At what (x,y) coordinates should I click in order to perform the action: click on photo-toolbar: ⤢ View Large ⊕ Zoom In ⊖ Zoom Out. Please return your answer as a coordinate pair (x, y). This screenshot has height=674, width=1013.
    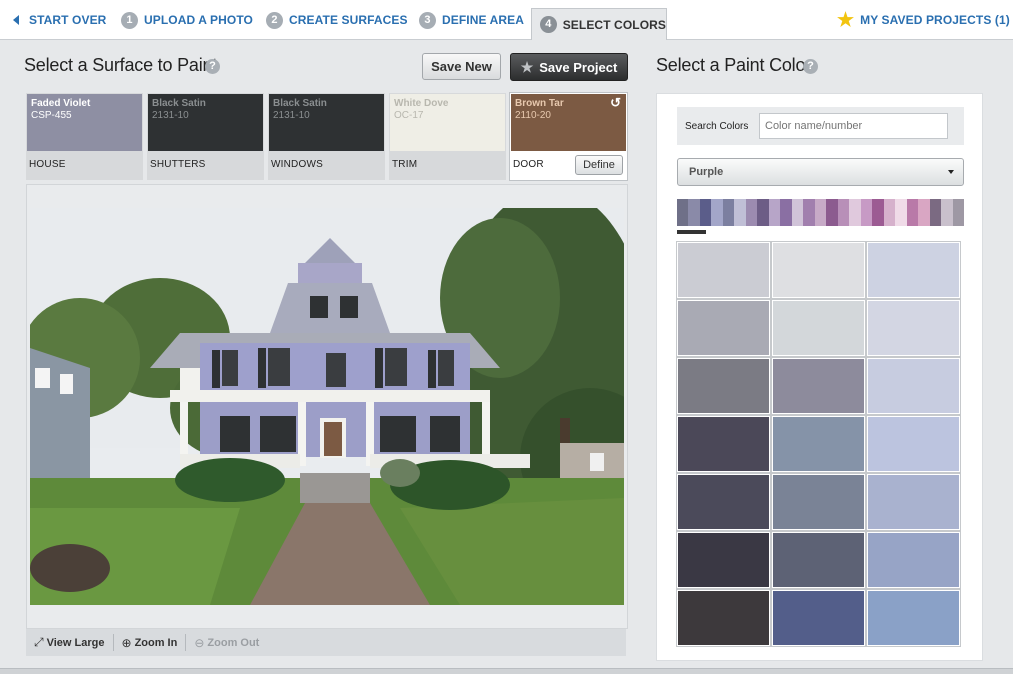
    Looking at the image, I should click on (326, 642).